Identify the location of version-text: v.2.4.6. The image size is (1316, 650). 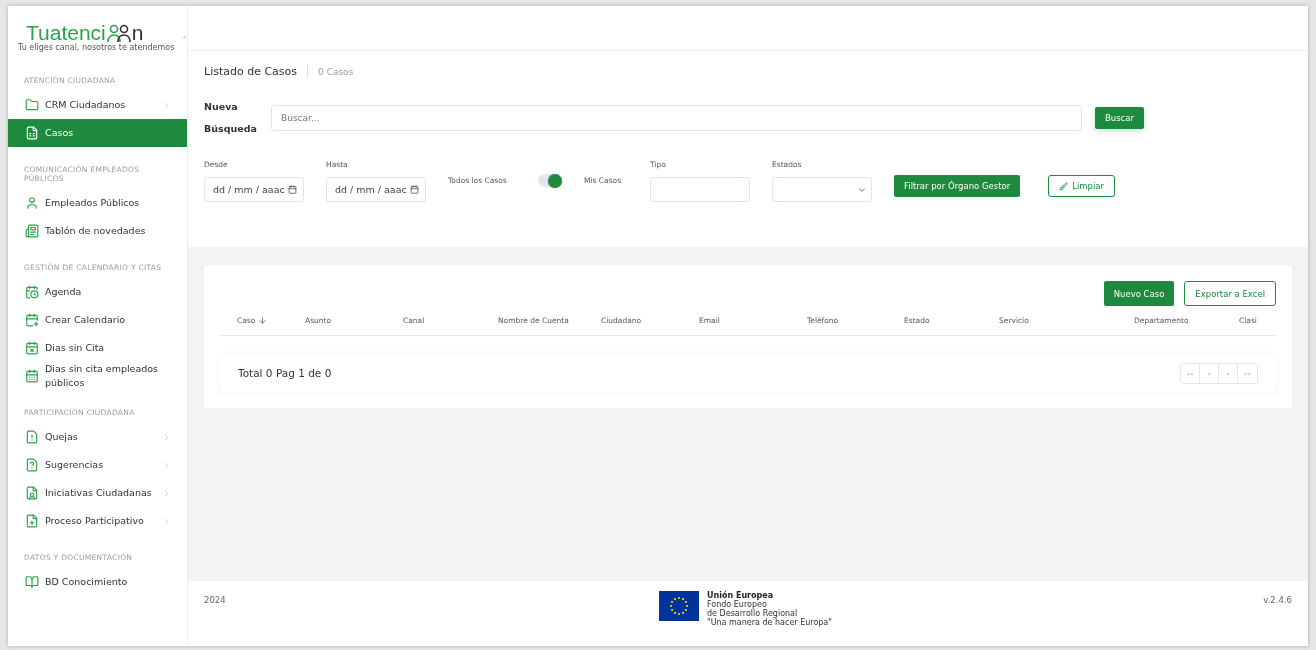
(1277, 600).